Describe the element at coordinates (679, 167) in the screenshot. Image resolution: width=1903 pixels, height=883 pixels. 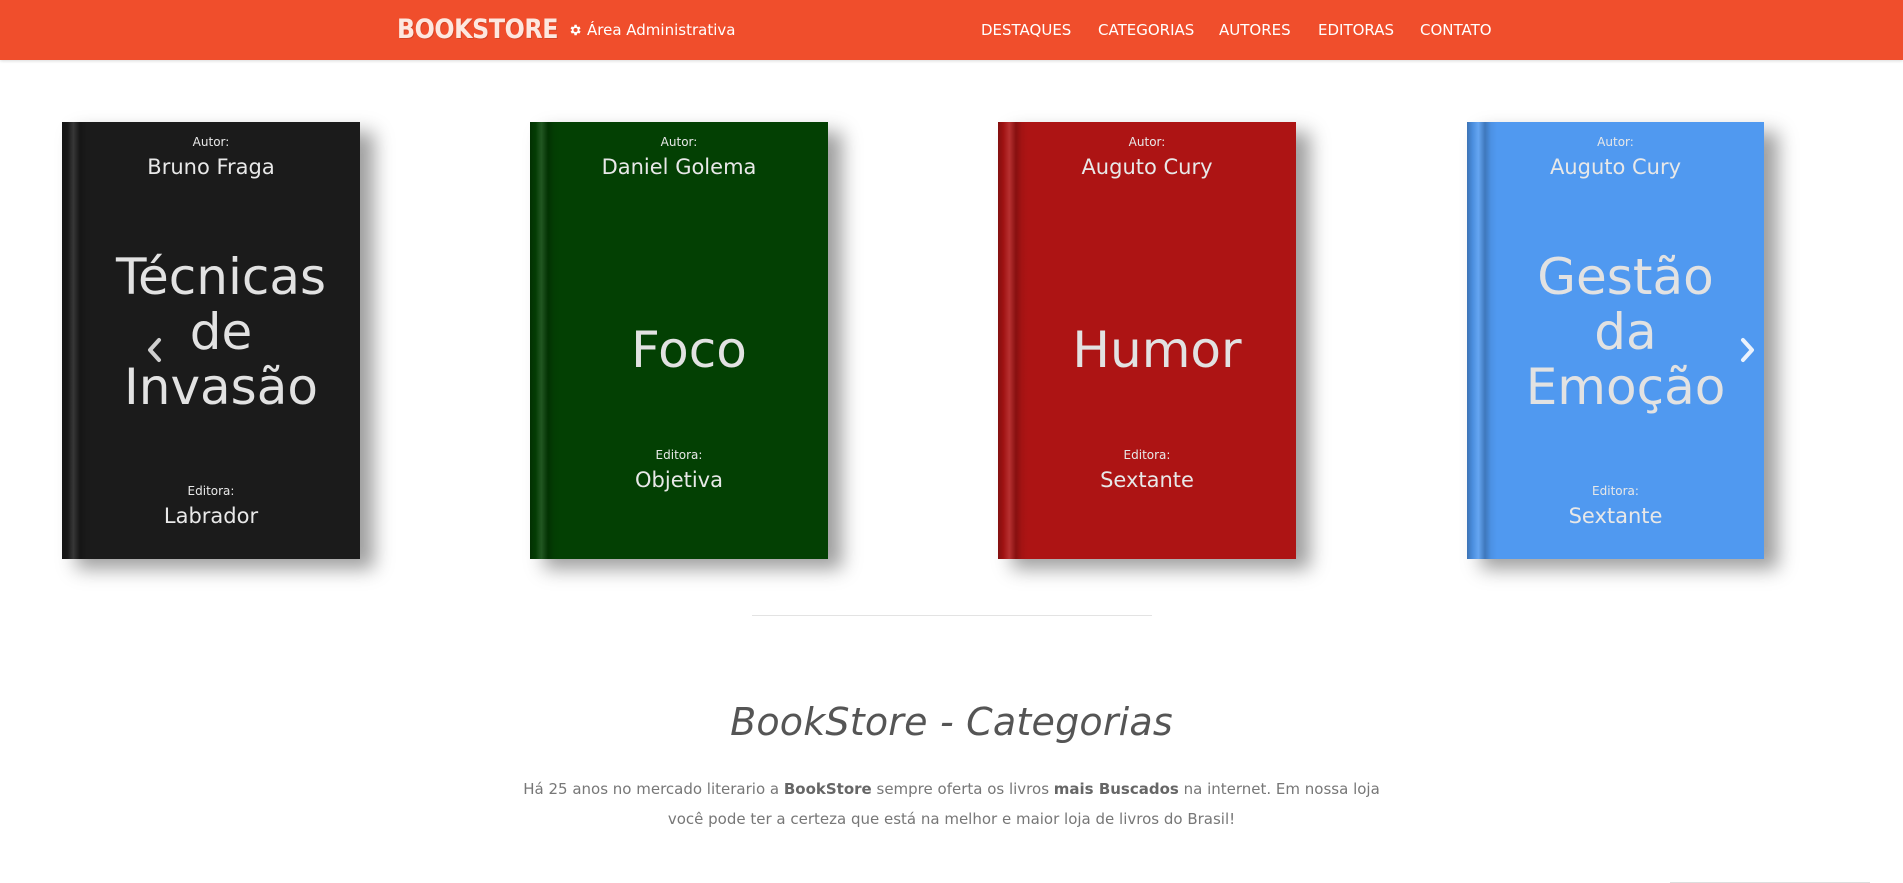
I see `author-name: Daniel Golema` at that location.